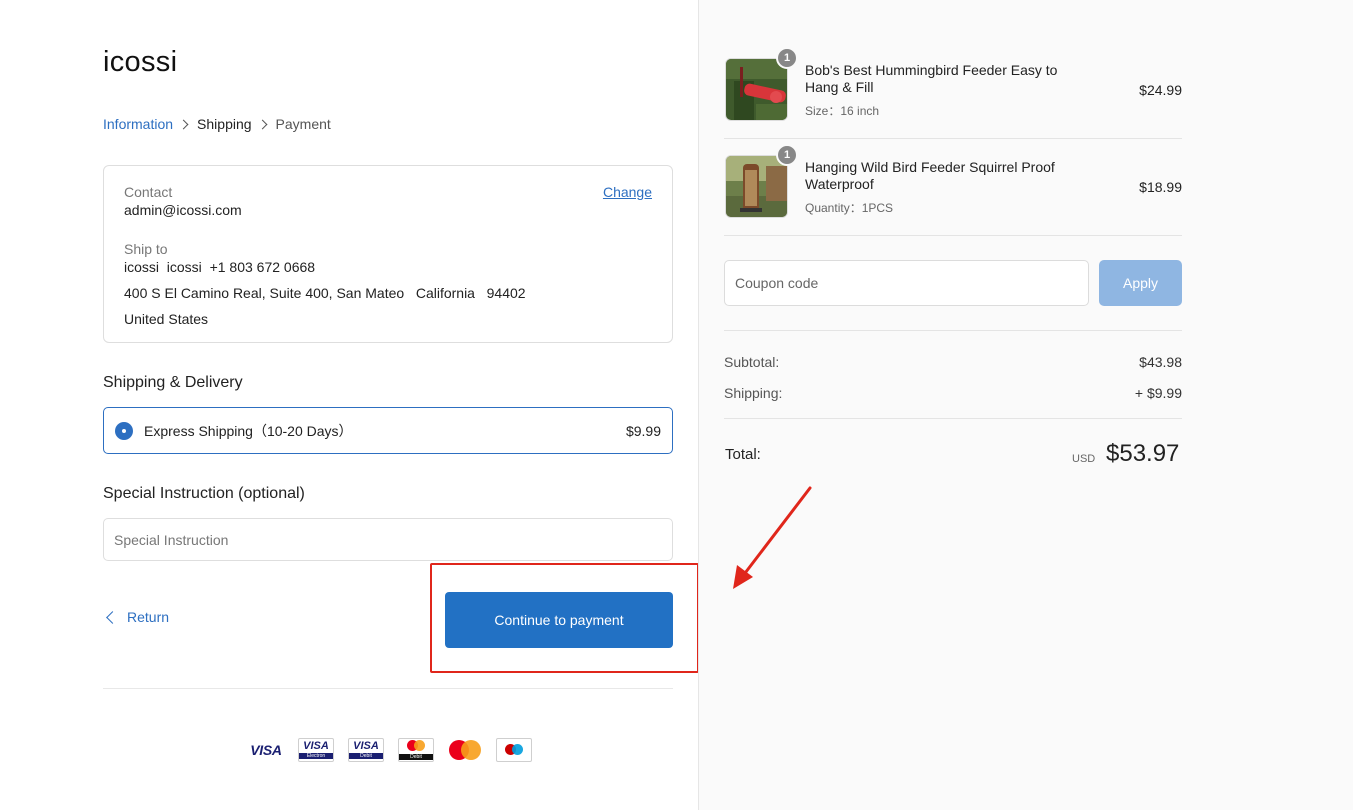 Image resolution: width=1353 pixels, height=810 pixels. Describe the element at coordinates (173, 382) in the screenshot. I see `shipping-delivery-title: Shipping & Delivery` at that location.